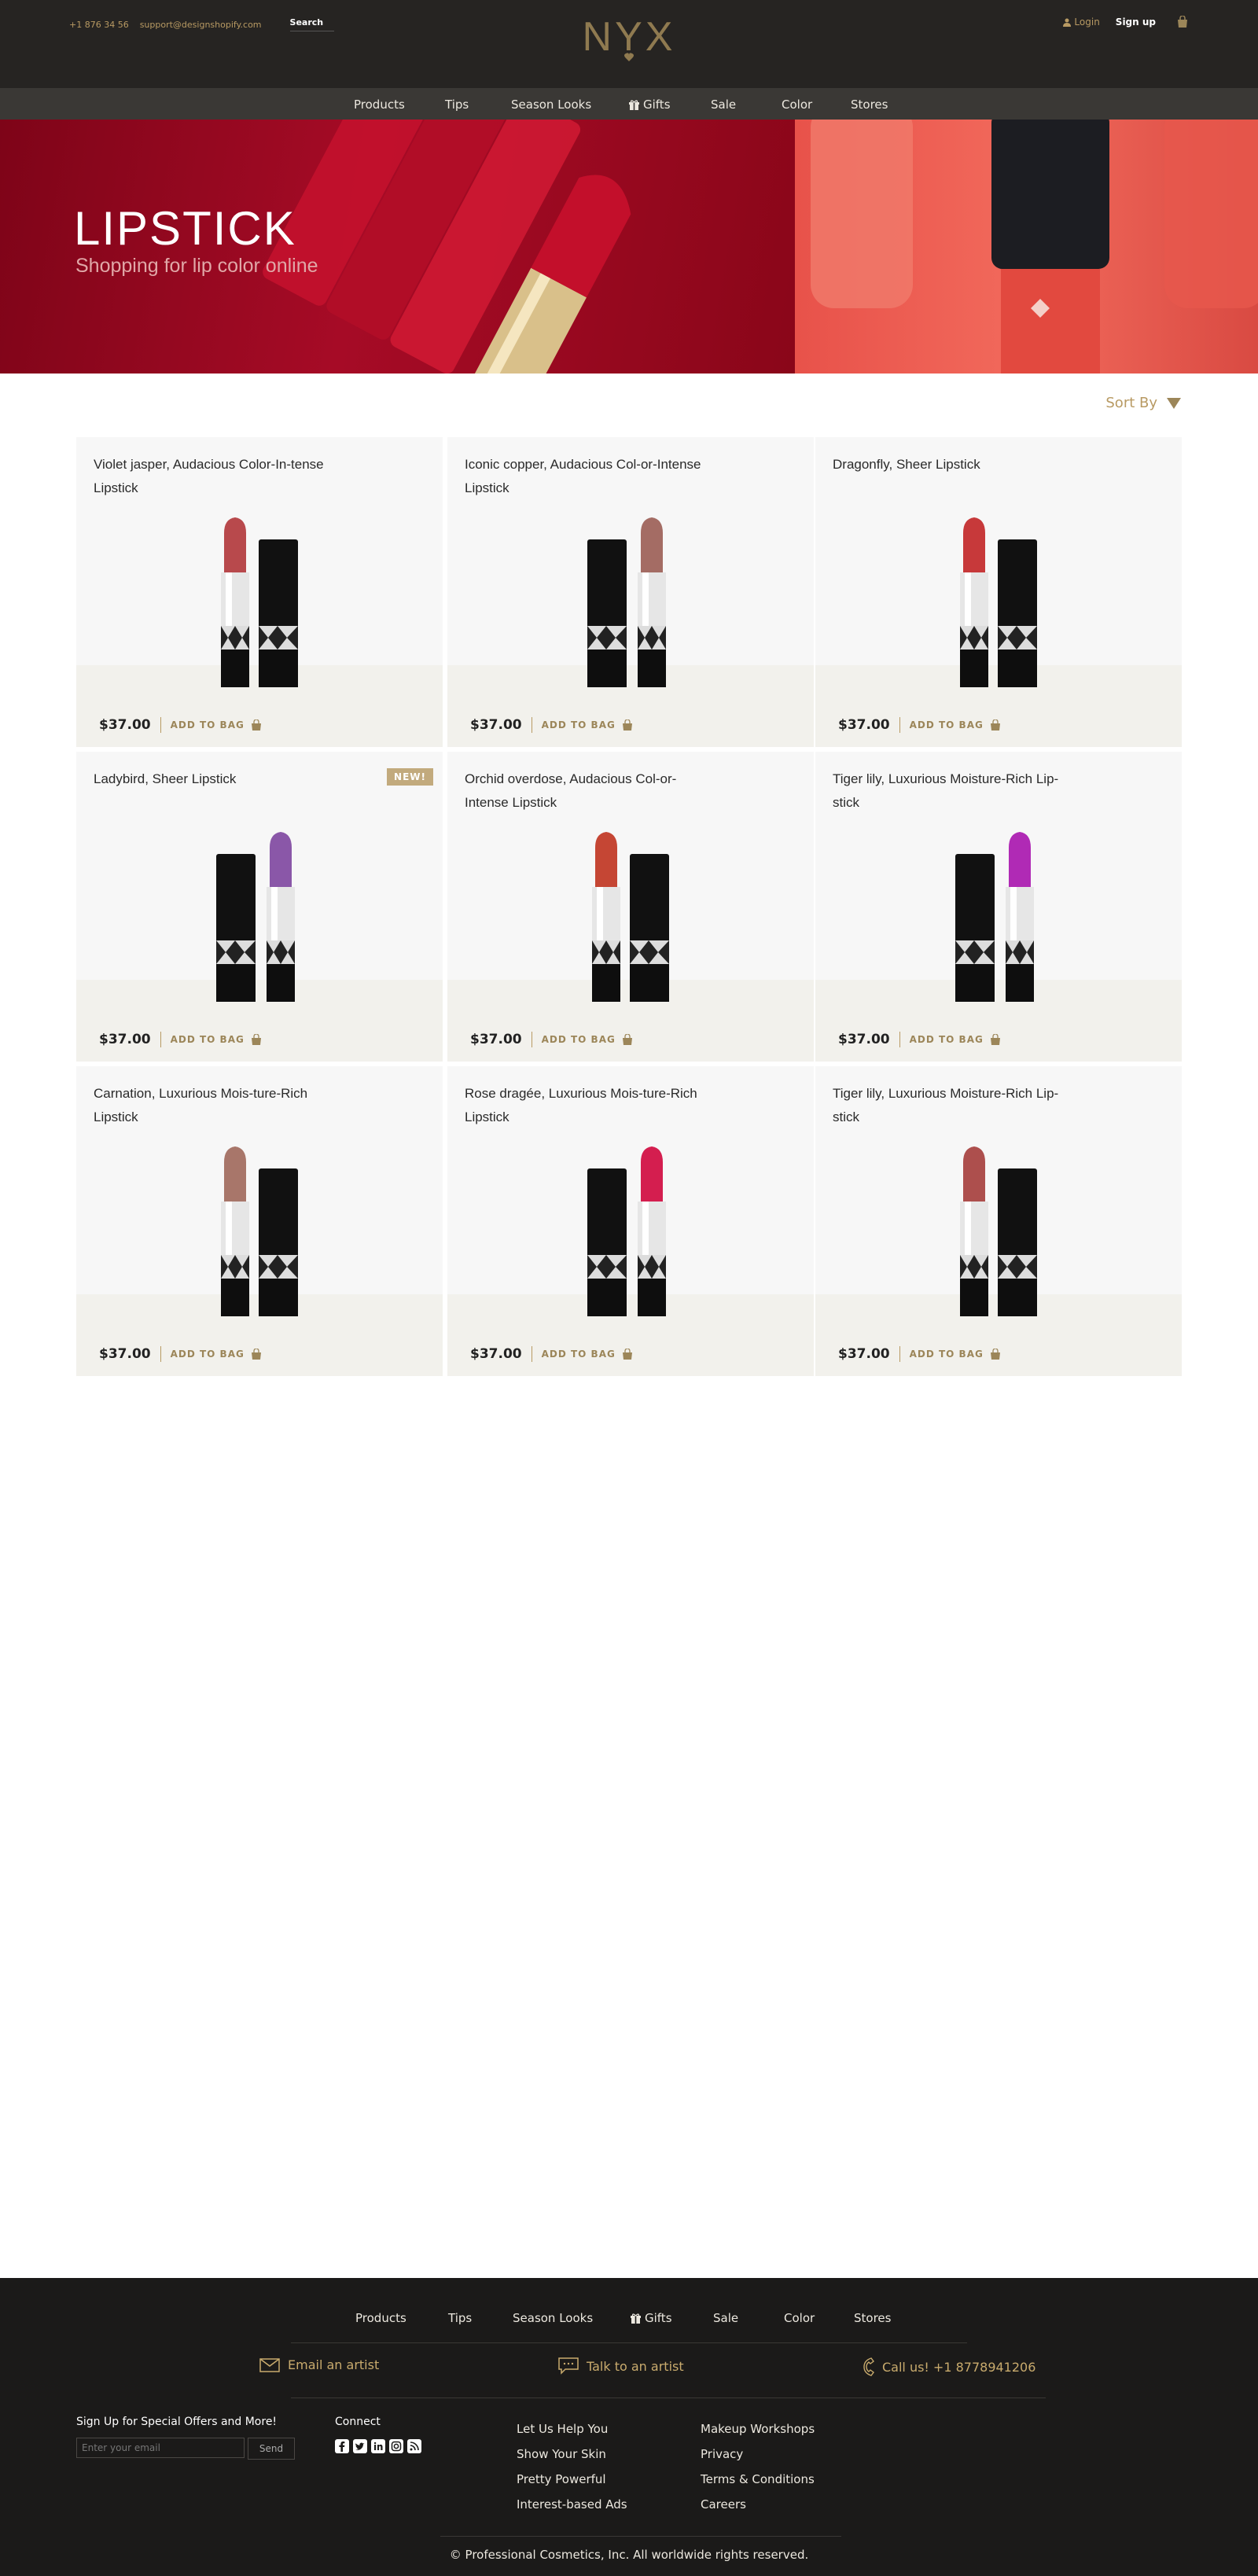 Image resolution: width=1258 pixels, height=2576 pixels. What do you see at coordinates (378, 2446) in the screenshot?
I see `linkedin-icon` at bounding box center [378, 2446].